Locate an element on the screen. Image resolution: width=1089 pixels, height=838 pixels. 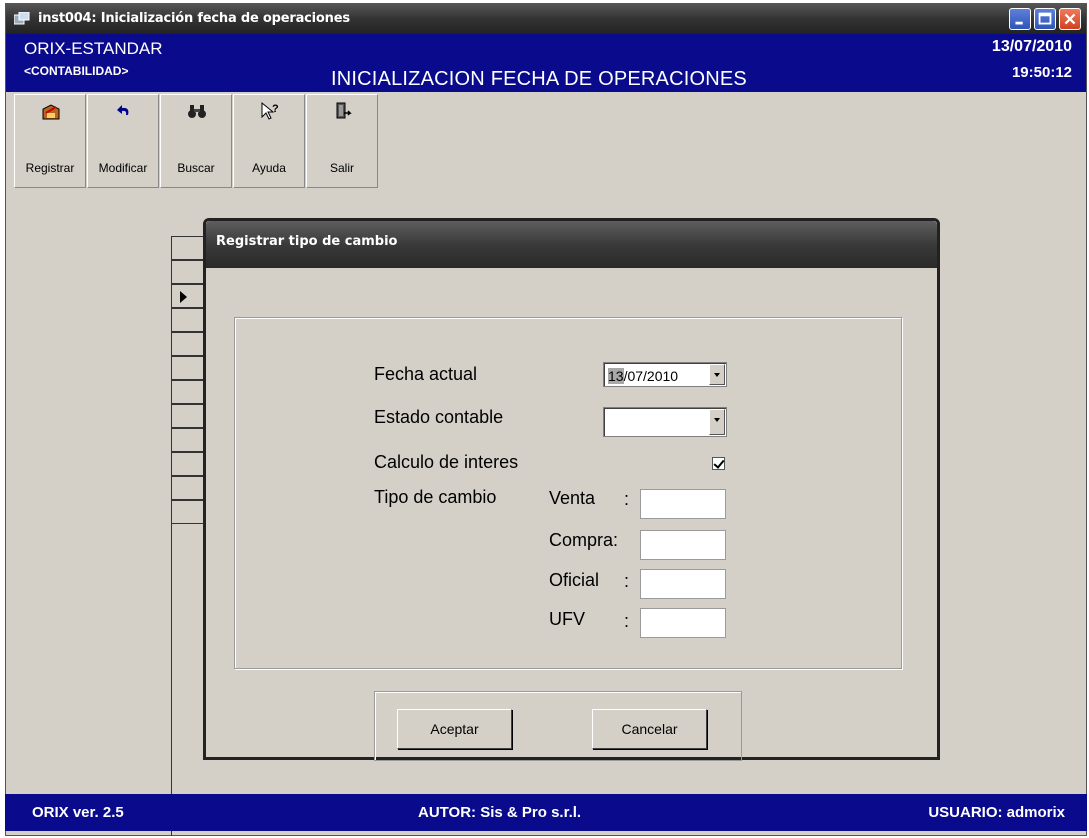
buscar-button: Buscar is located at coordinates (196, 141).